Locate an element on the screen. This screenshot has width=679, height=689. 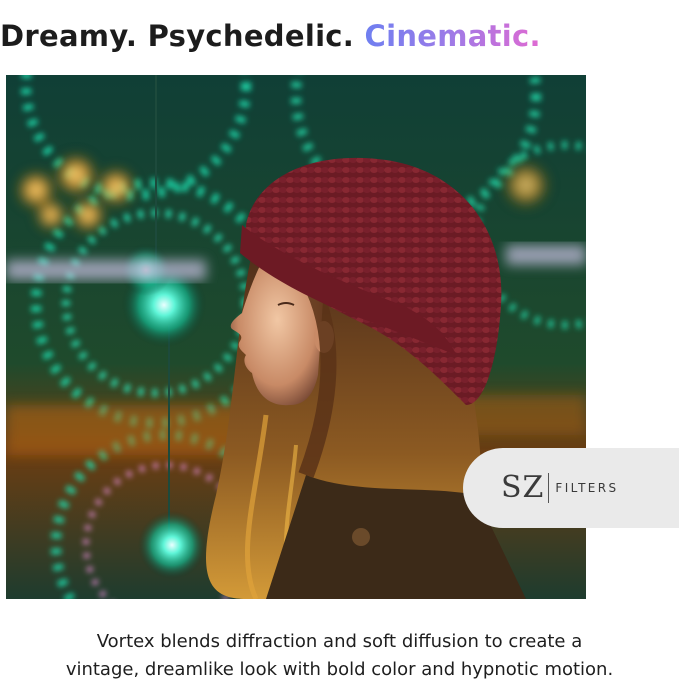
headline-primary: Dreamy. Psychedelic. is located at coordinates (182, 36).